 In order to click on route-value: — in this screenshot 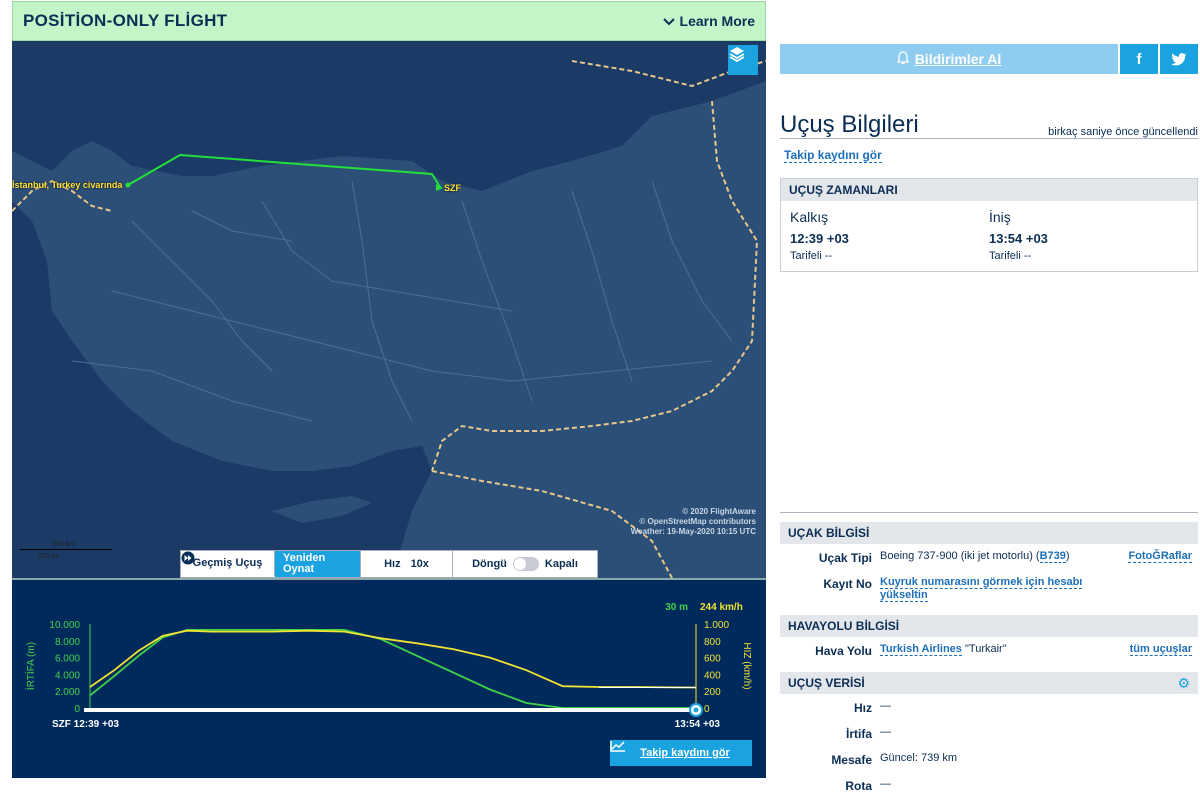, I will do `click(885, 784)`.